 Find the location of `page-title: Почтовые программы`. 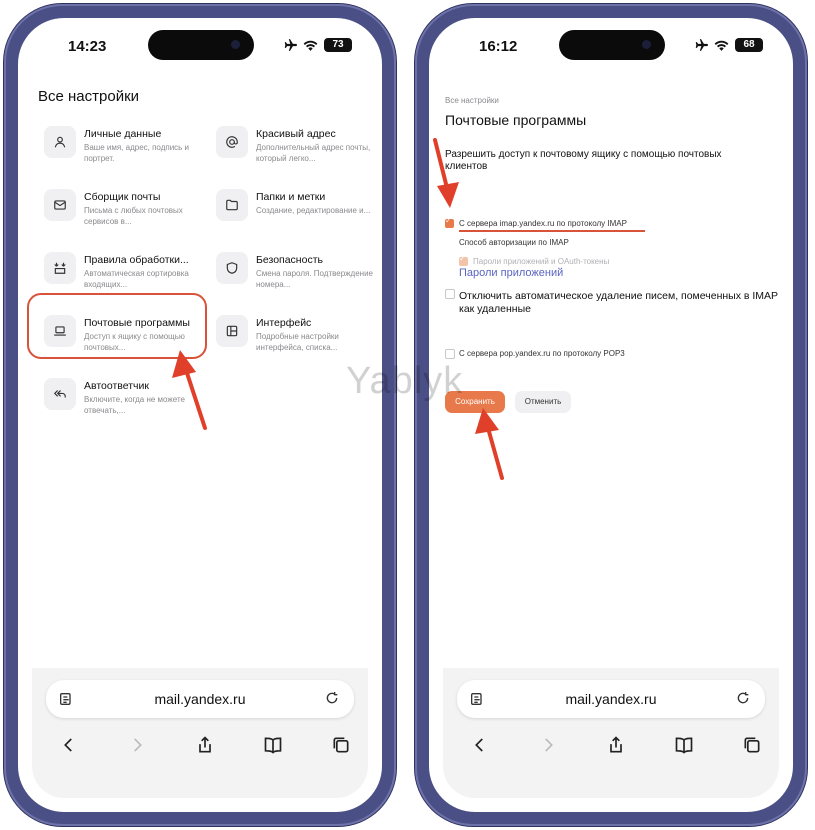

page-title: Почтовые программы is located at coordinates (516, 120).